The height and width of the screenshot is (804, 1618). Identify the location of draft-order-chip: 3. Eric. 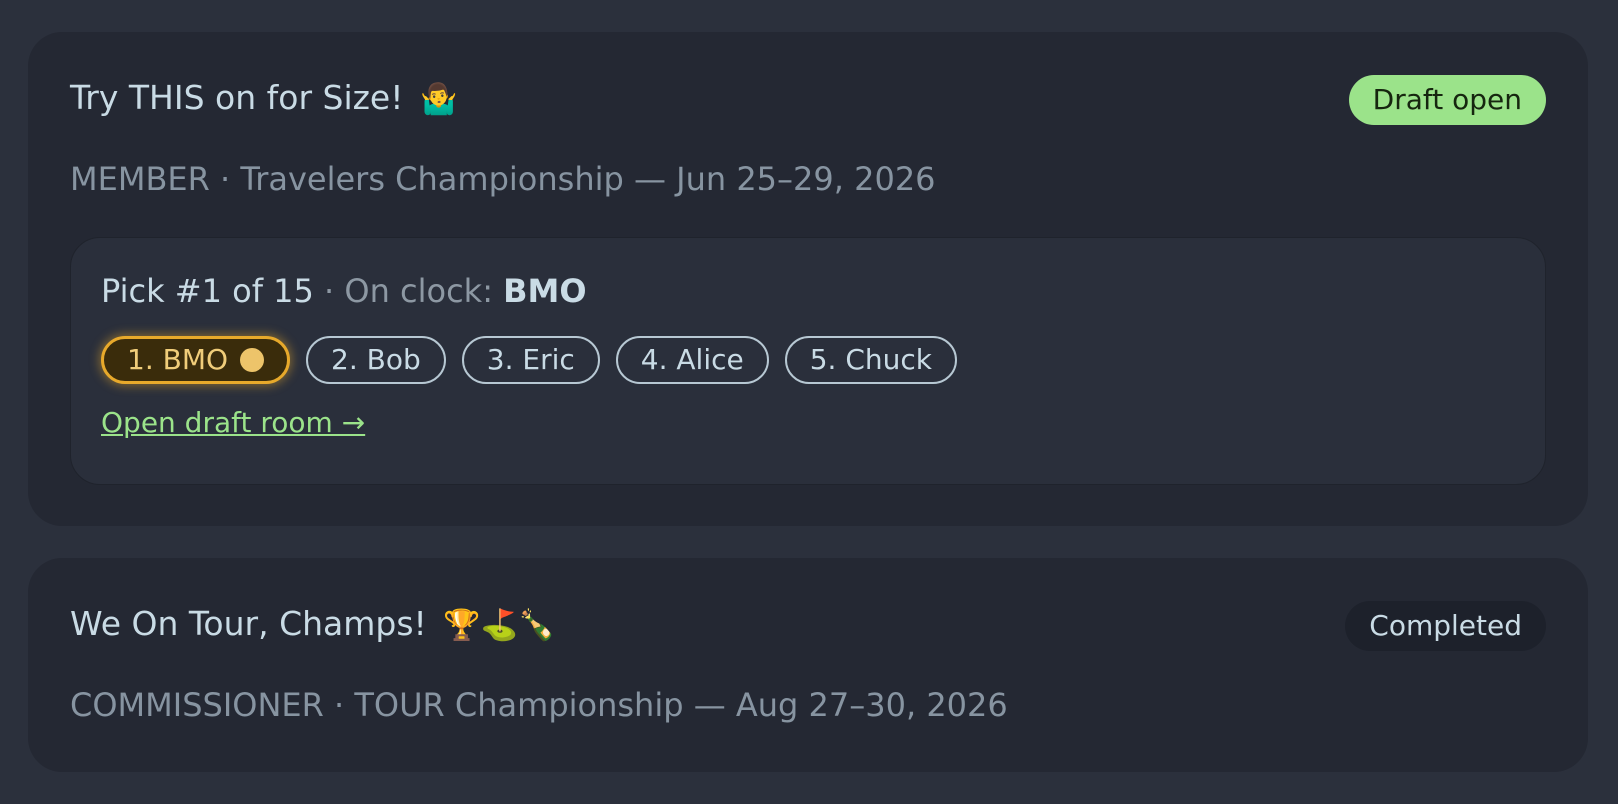
(530, 360).